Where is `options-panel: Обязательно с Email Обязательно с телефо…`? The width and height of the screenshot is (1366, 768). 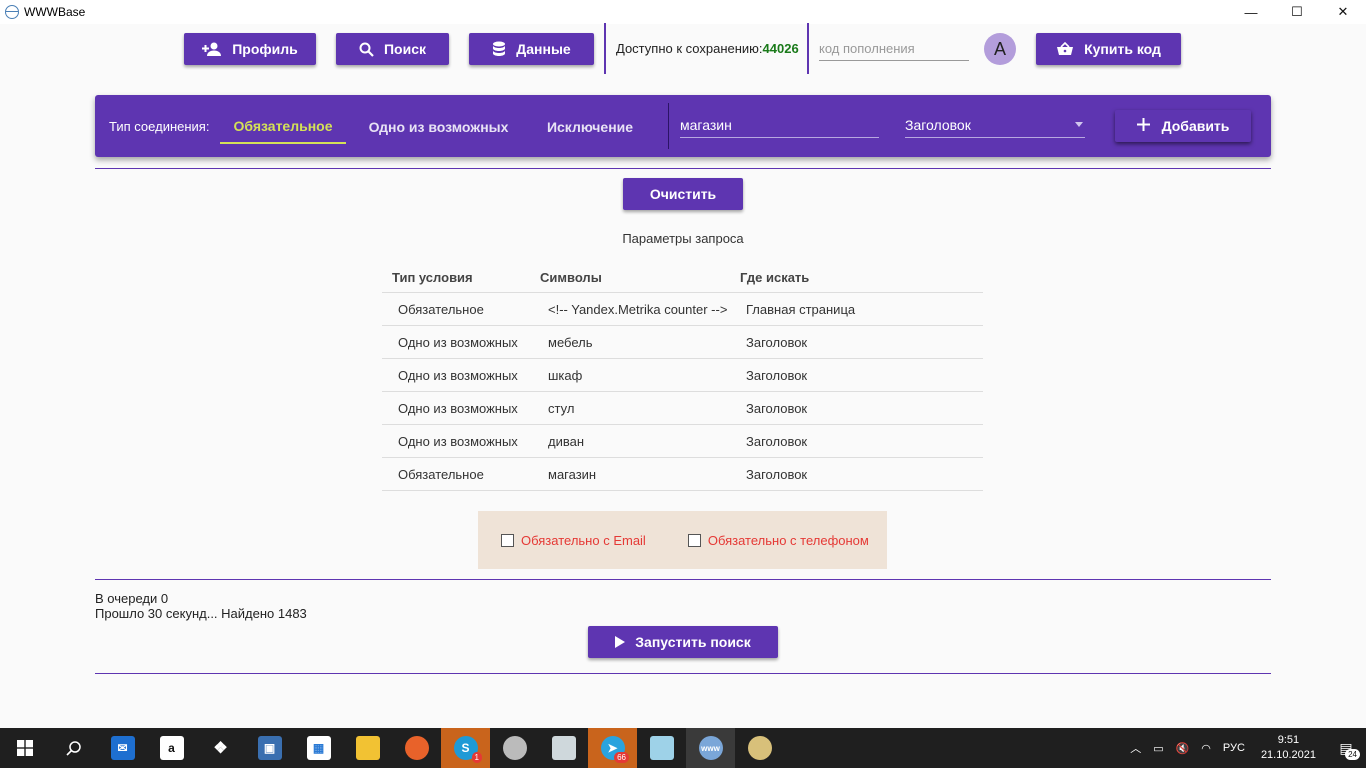 options-panel: Обязательно с Email Обязательно с телефо… is located at coordinates (682, 540).